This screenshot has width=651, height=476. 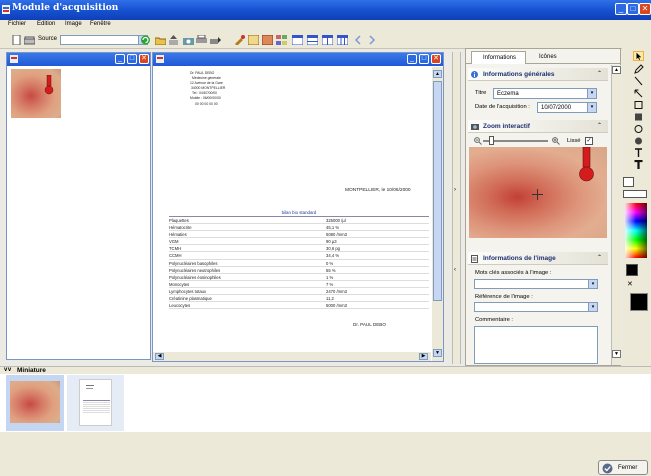 I want to click on section-image-info-title: Informations de l'image, so click(x=519, y=258).